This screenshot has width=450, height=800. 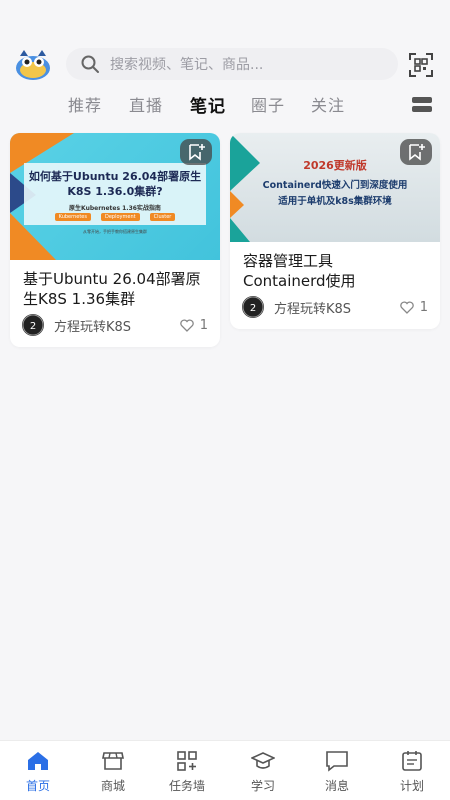 What do you see at coordinates (412, 771) in the screenshot?
I see `nav-plan: 计划` at bounding box center [412, 771].